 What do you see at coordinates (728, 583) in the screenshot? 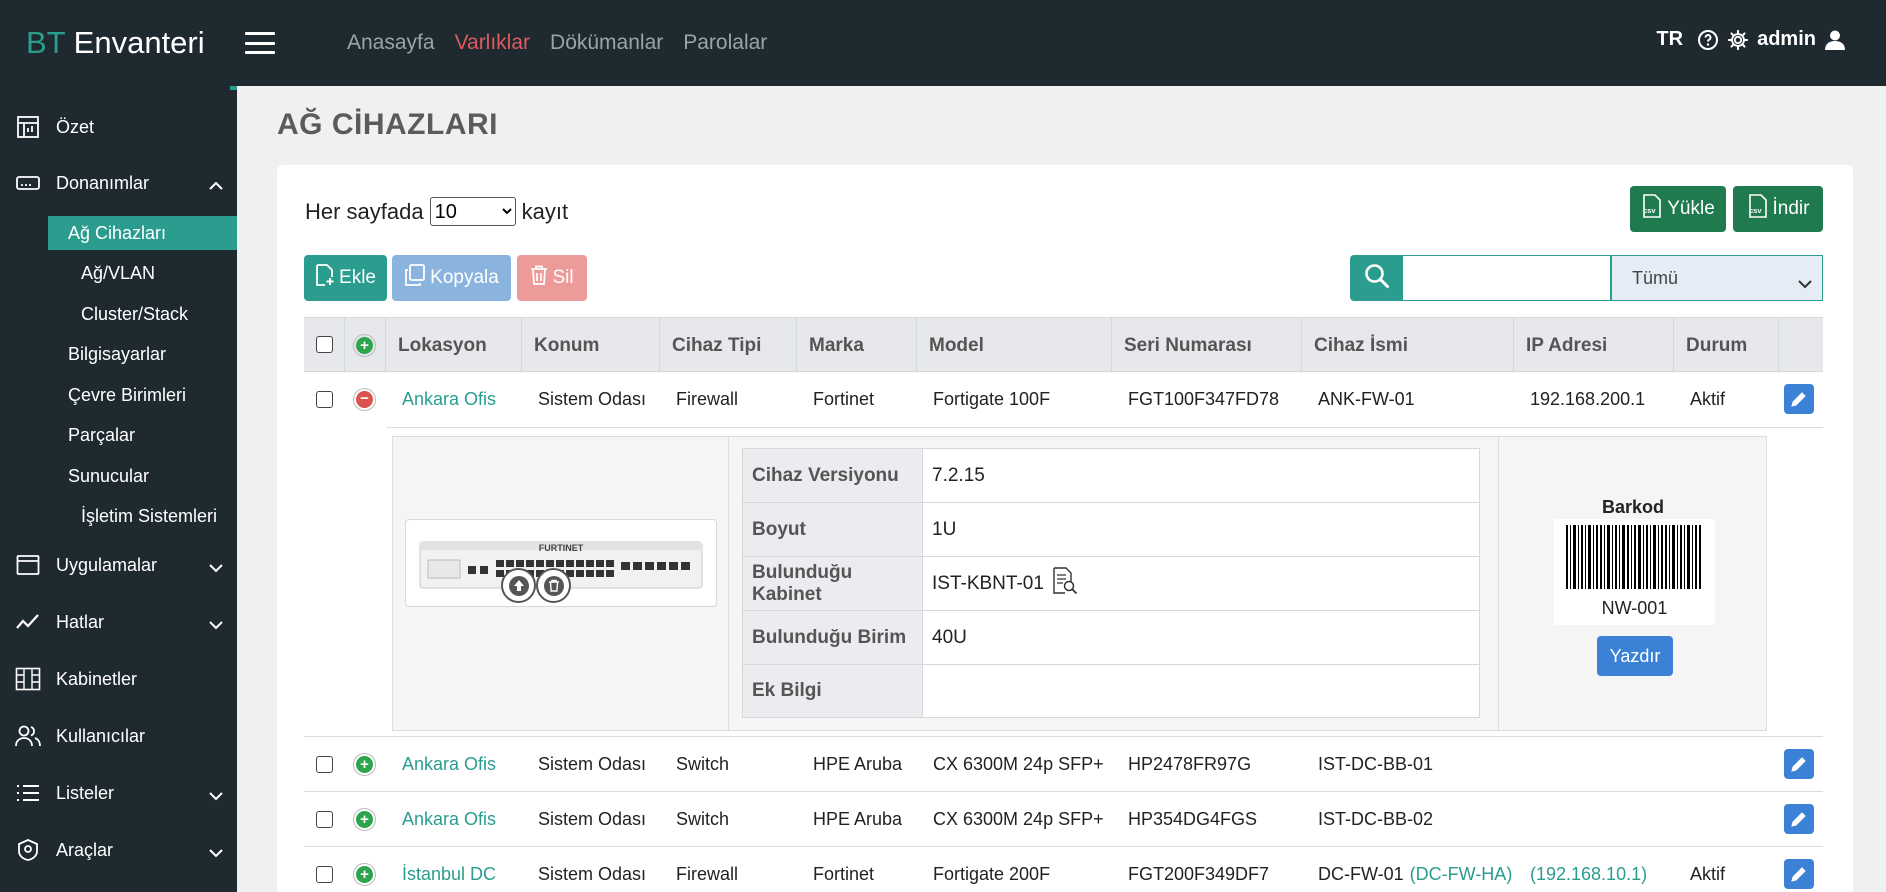
I see `detail-divider` at bounding box center [728, 583].